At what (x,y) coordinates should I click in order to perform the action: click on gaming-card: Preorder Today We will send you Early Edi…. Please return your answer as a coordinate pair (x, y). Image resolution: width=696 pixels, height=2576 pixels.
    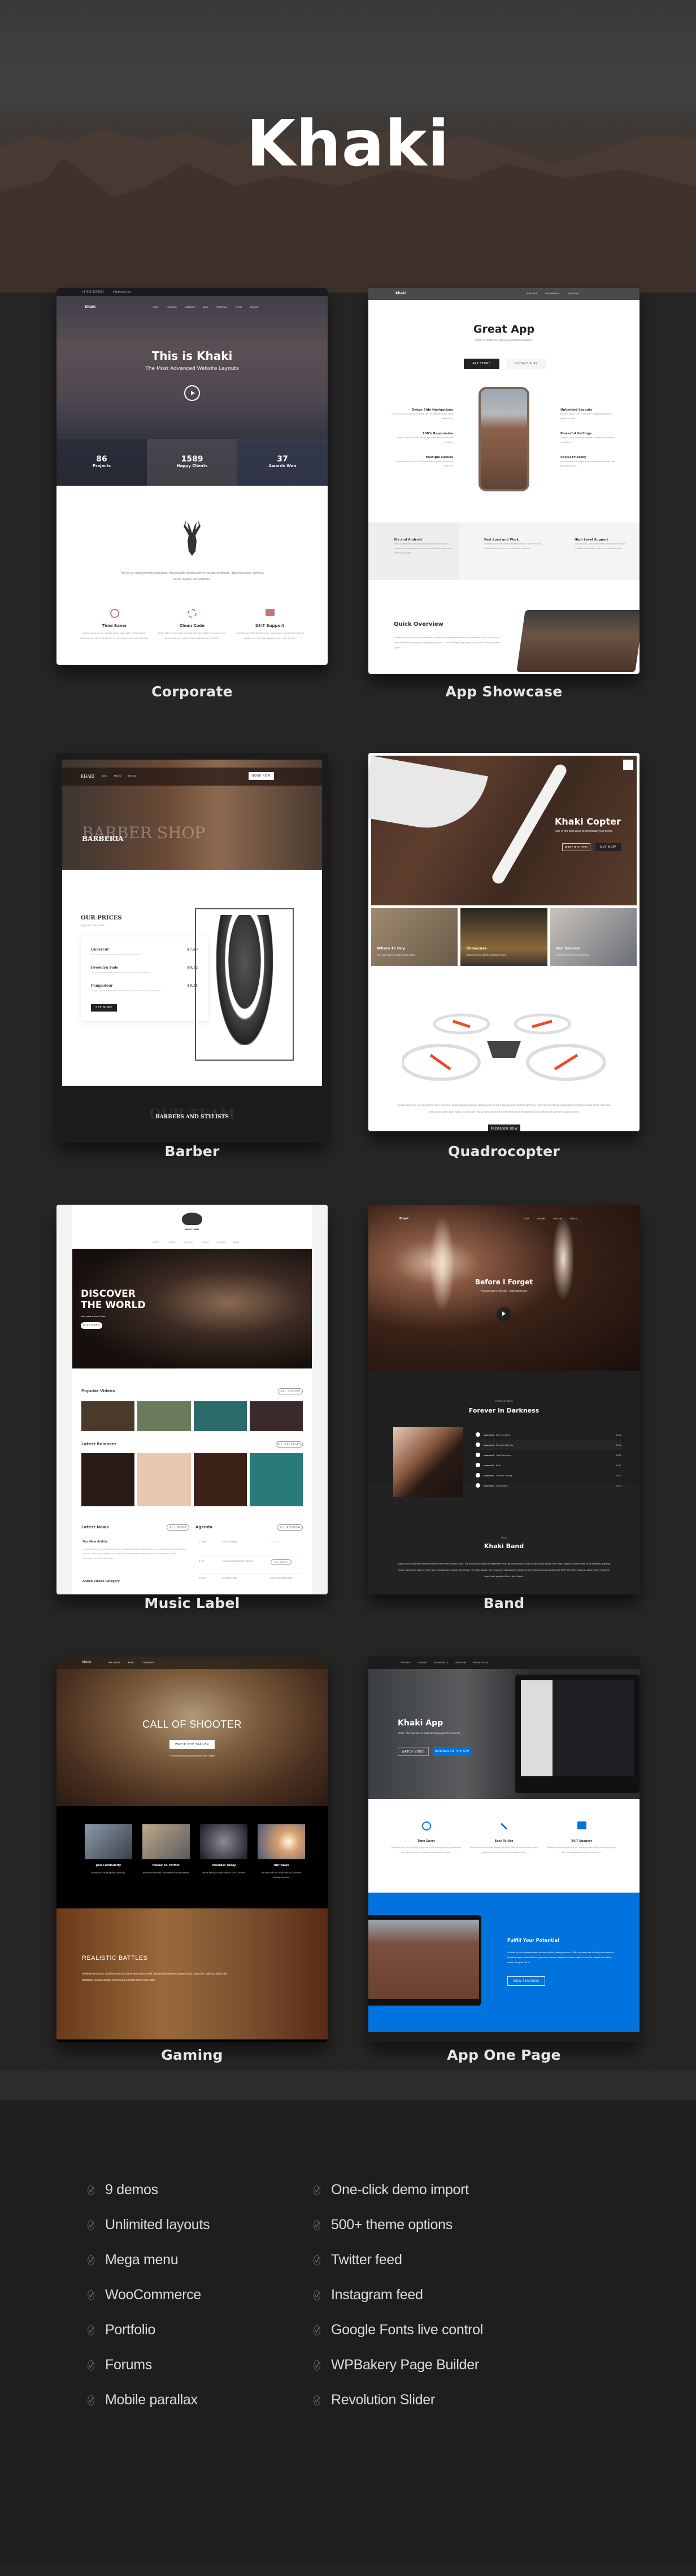
    Looking at the image, I should click on (224, 1852).